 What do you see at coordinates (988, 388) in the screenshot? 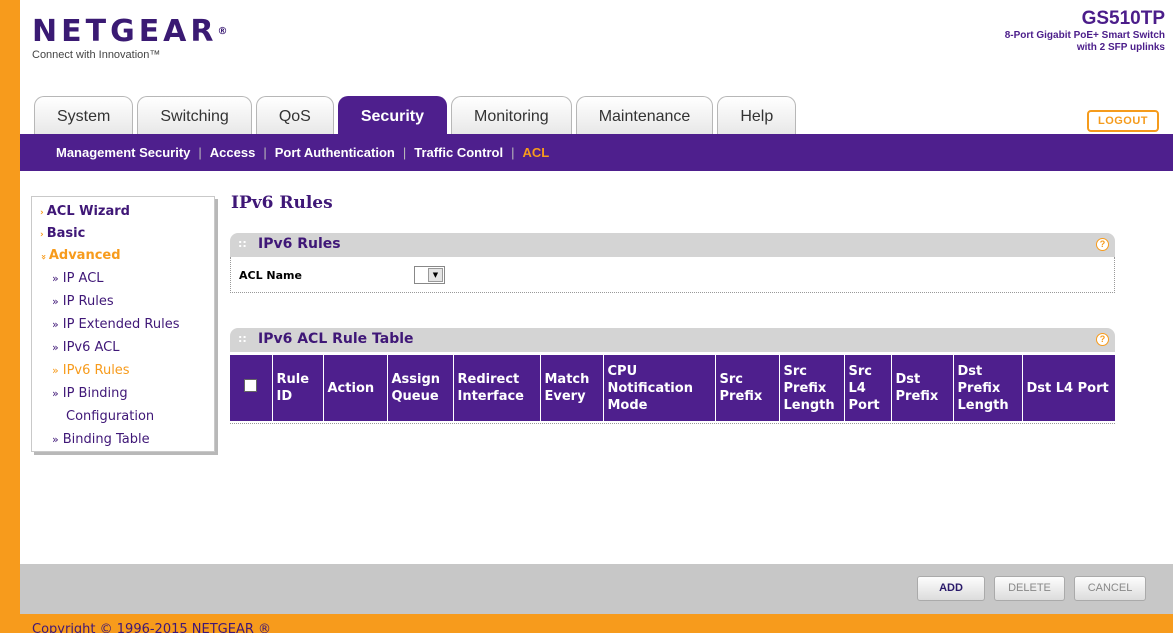
I see `column-header: Dst Prefix Length` at bounding box center [988, 388].